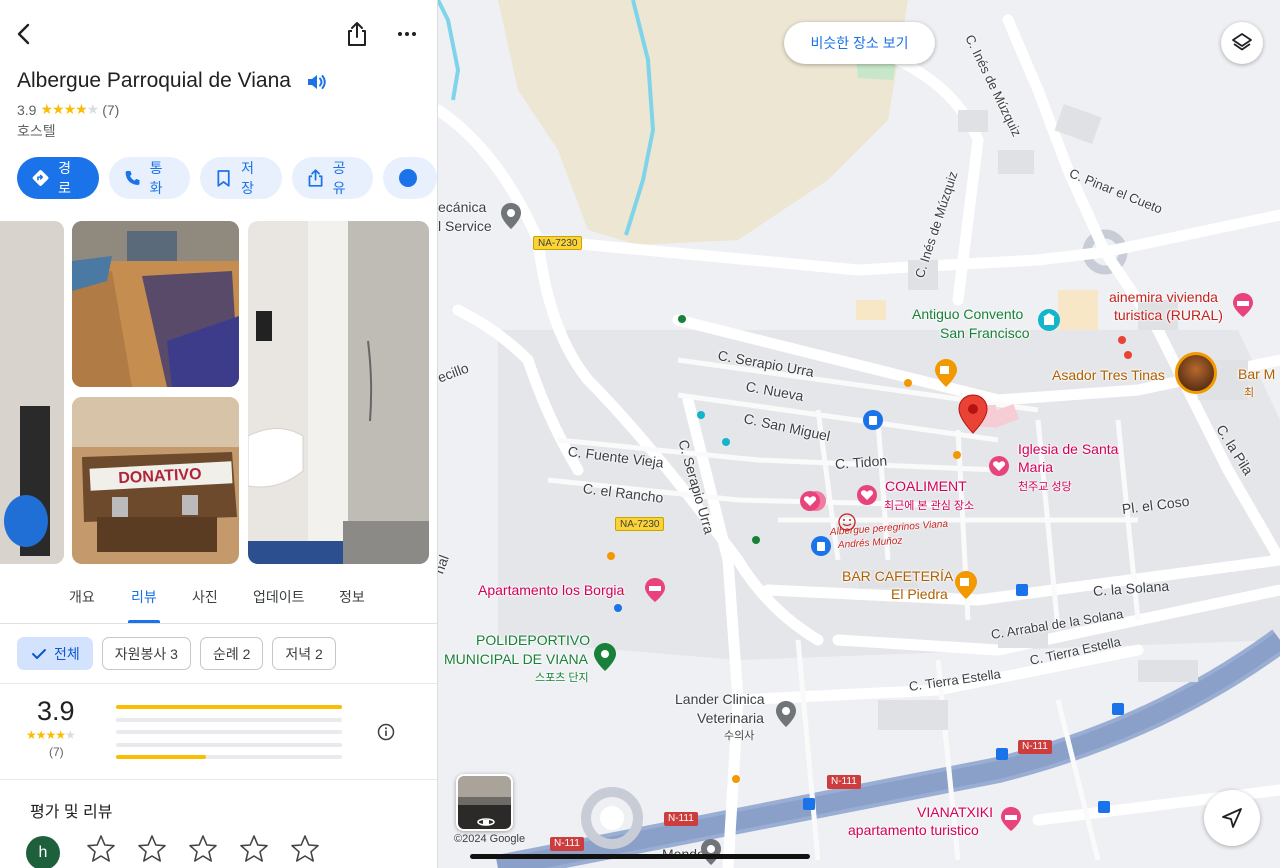 This screenshot has height=868, width=1280. I want to click on active-tab-indicator, so click(144, 621).